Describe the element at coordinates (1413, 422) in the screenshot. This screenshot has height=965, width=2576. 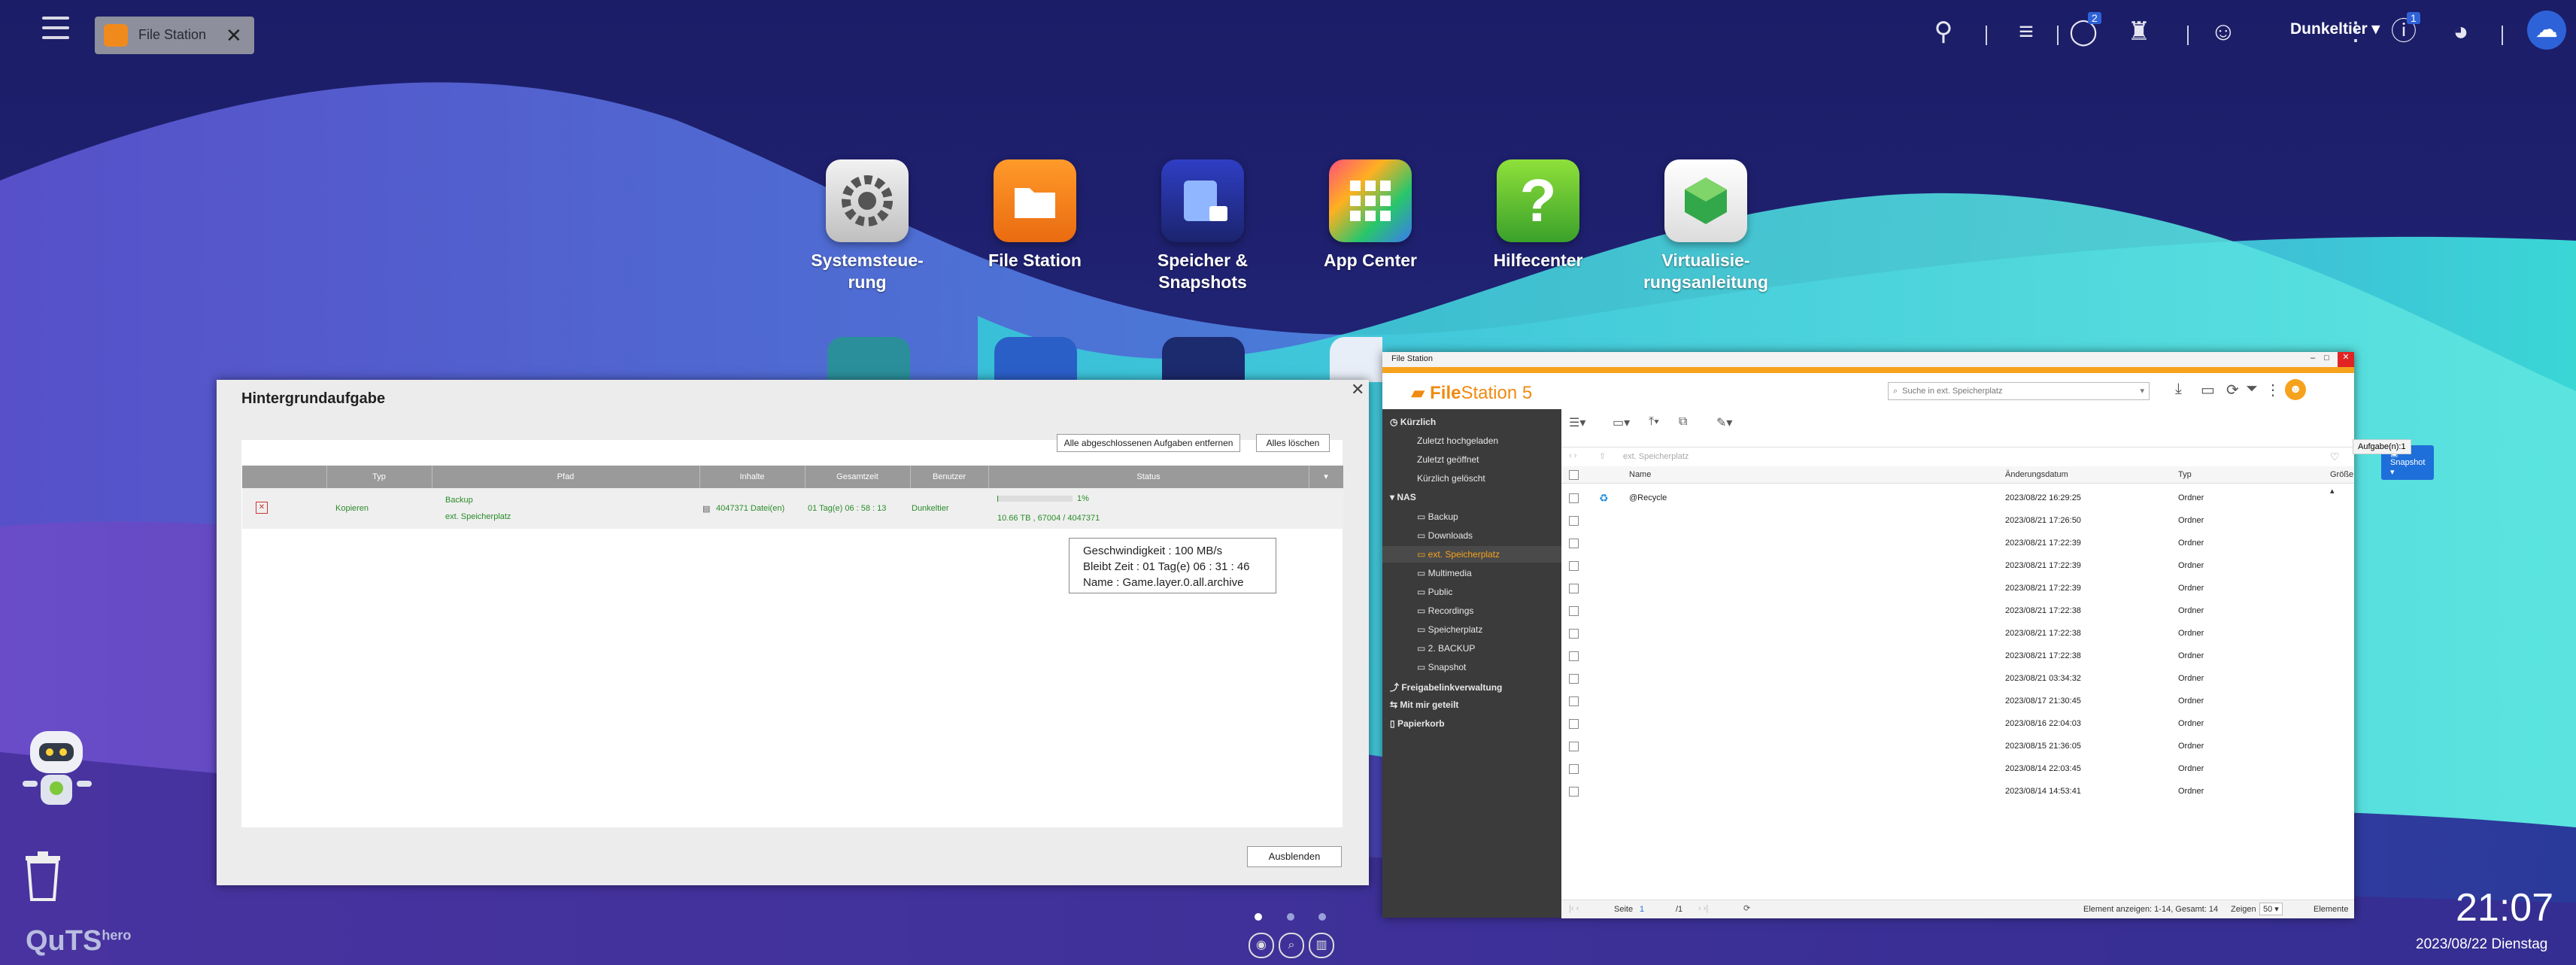
I see `sidebar-section-recent: ◷ Kürzlich` at that location.